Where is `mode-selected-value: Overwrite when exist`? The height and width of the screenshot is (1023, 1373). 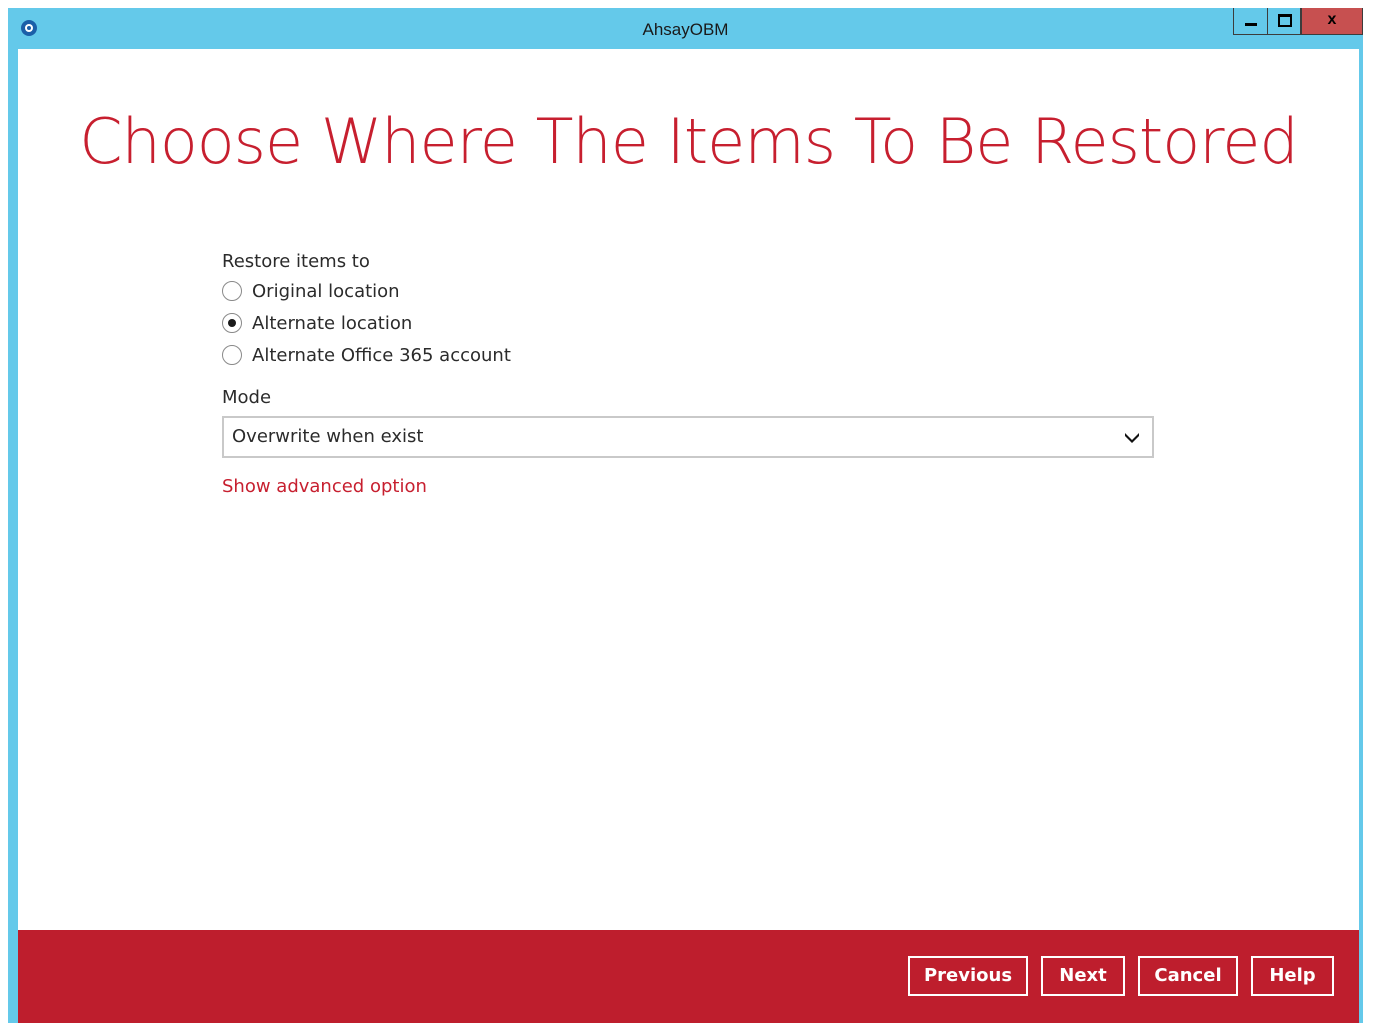
mode-selected-value: Overwrite when exist is located at coordinates (328, 436).